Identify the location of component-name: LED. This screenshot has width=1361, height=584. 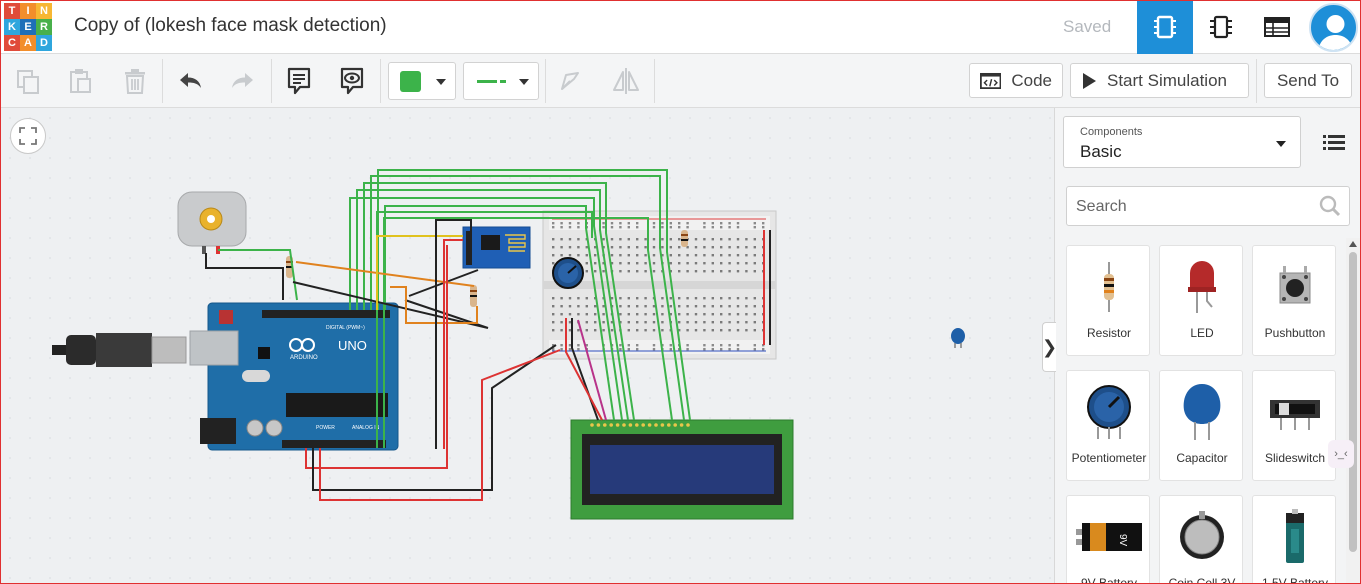
(1202, 333).